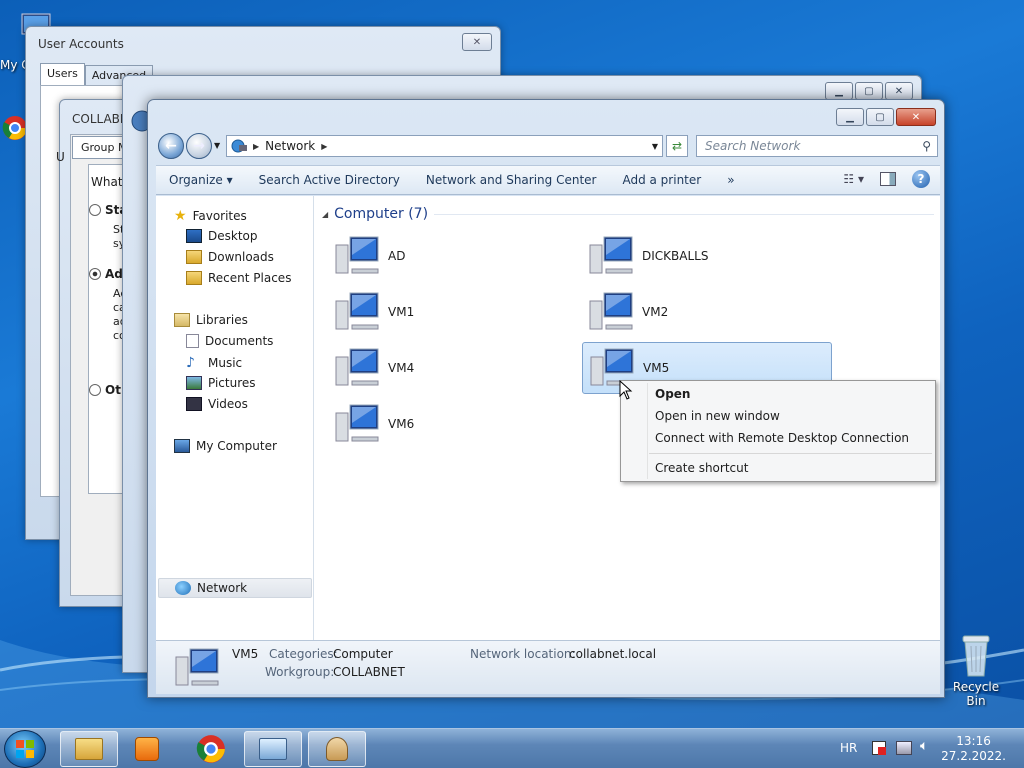 The height and width of the screenshot is (768, 1024). I want to click on taskbar-explorer-button, so click(89, 749).